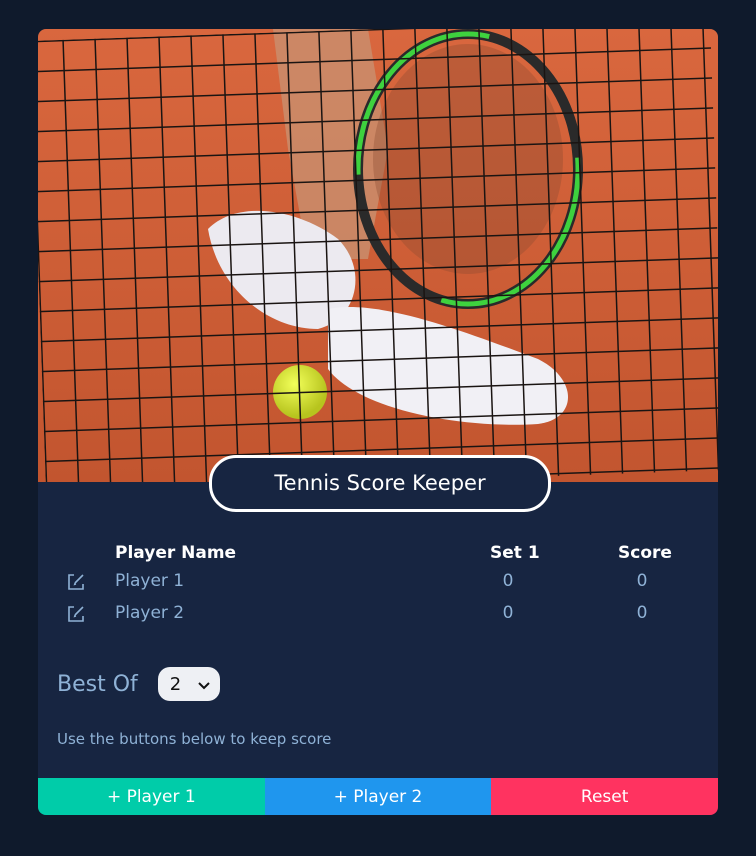 Image resolution: width=756 pixels, height=856 pixels. I want to click on hint-text: Use the buttons below to keep score, so click(194, 739).